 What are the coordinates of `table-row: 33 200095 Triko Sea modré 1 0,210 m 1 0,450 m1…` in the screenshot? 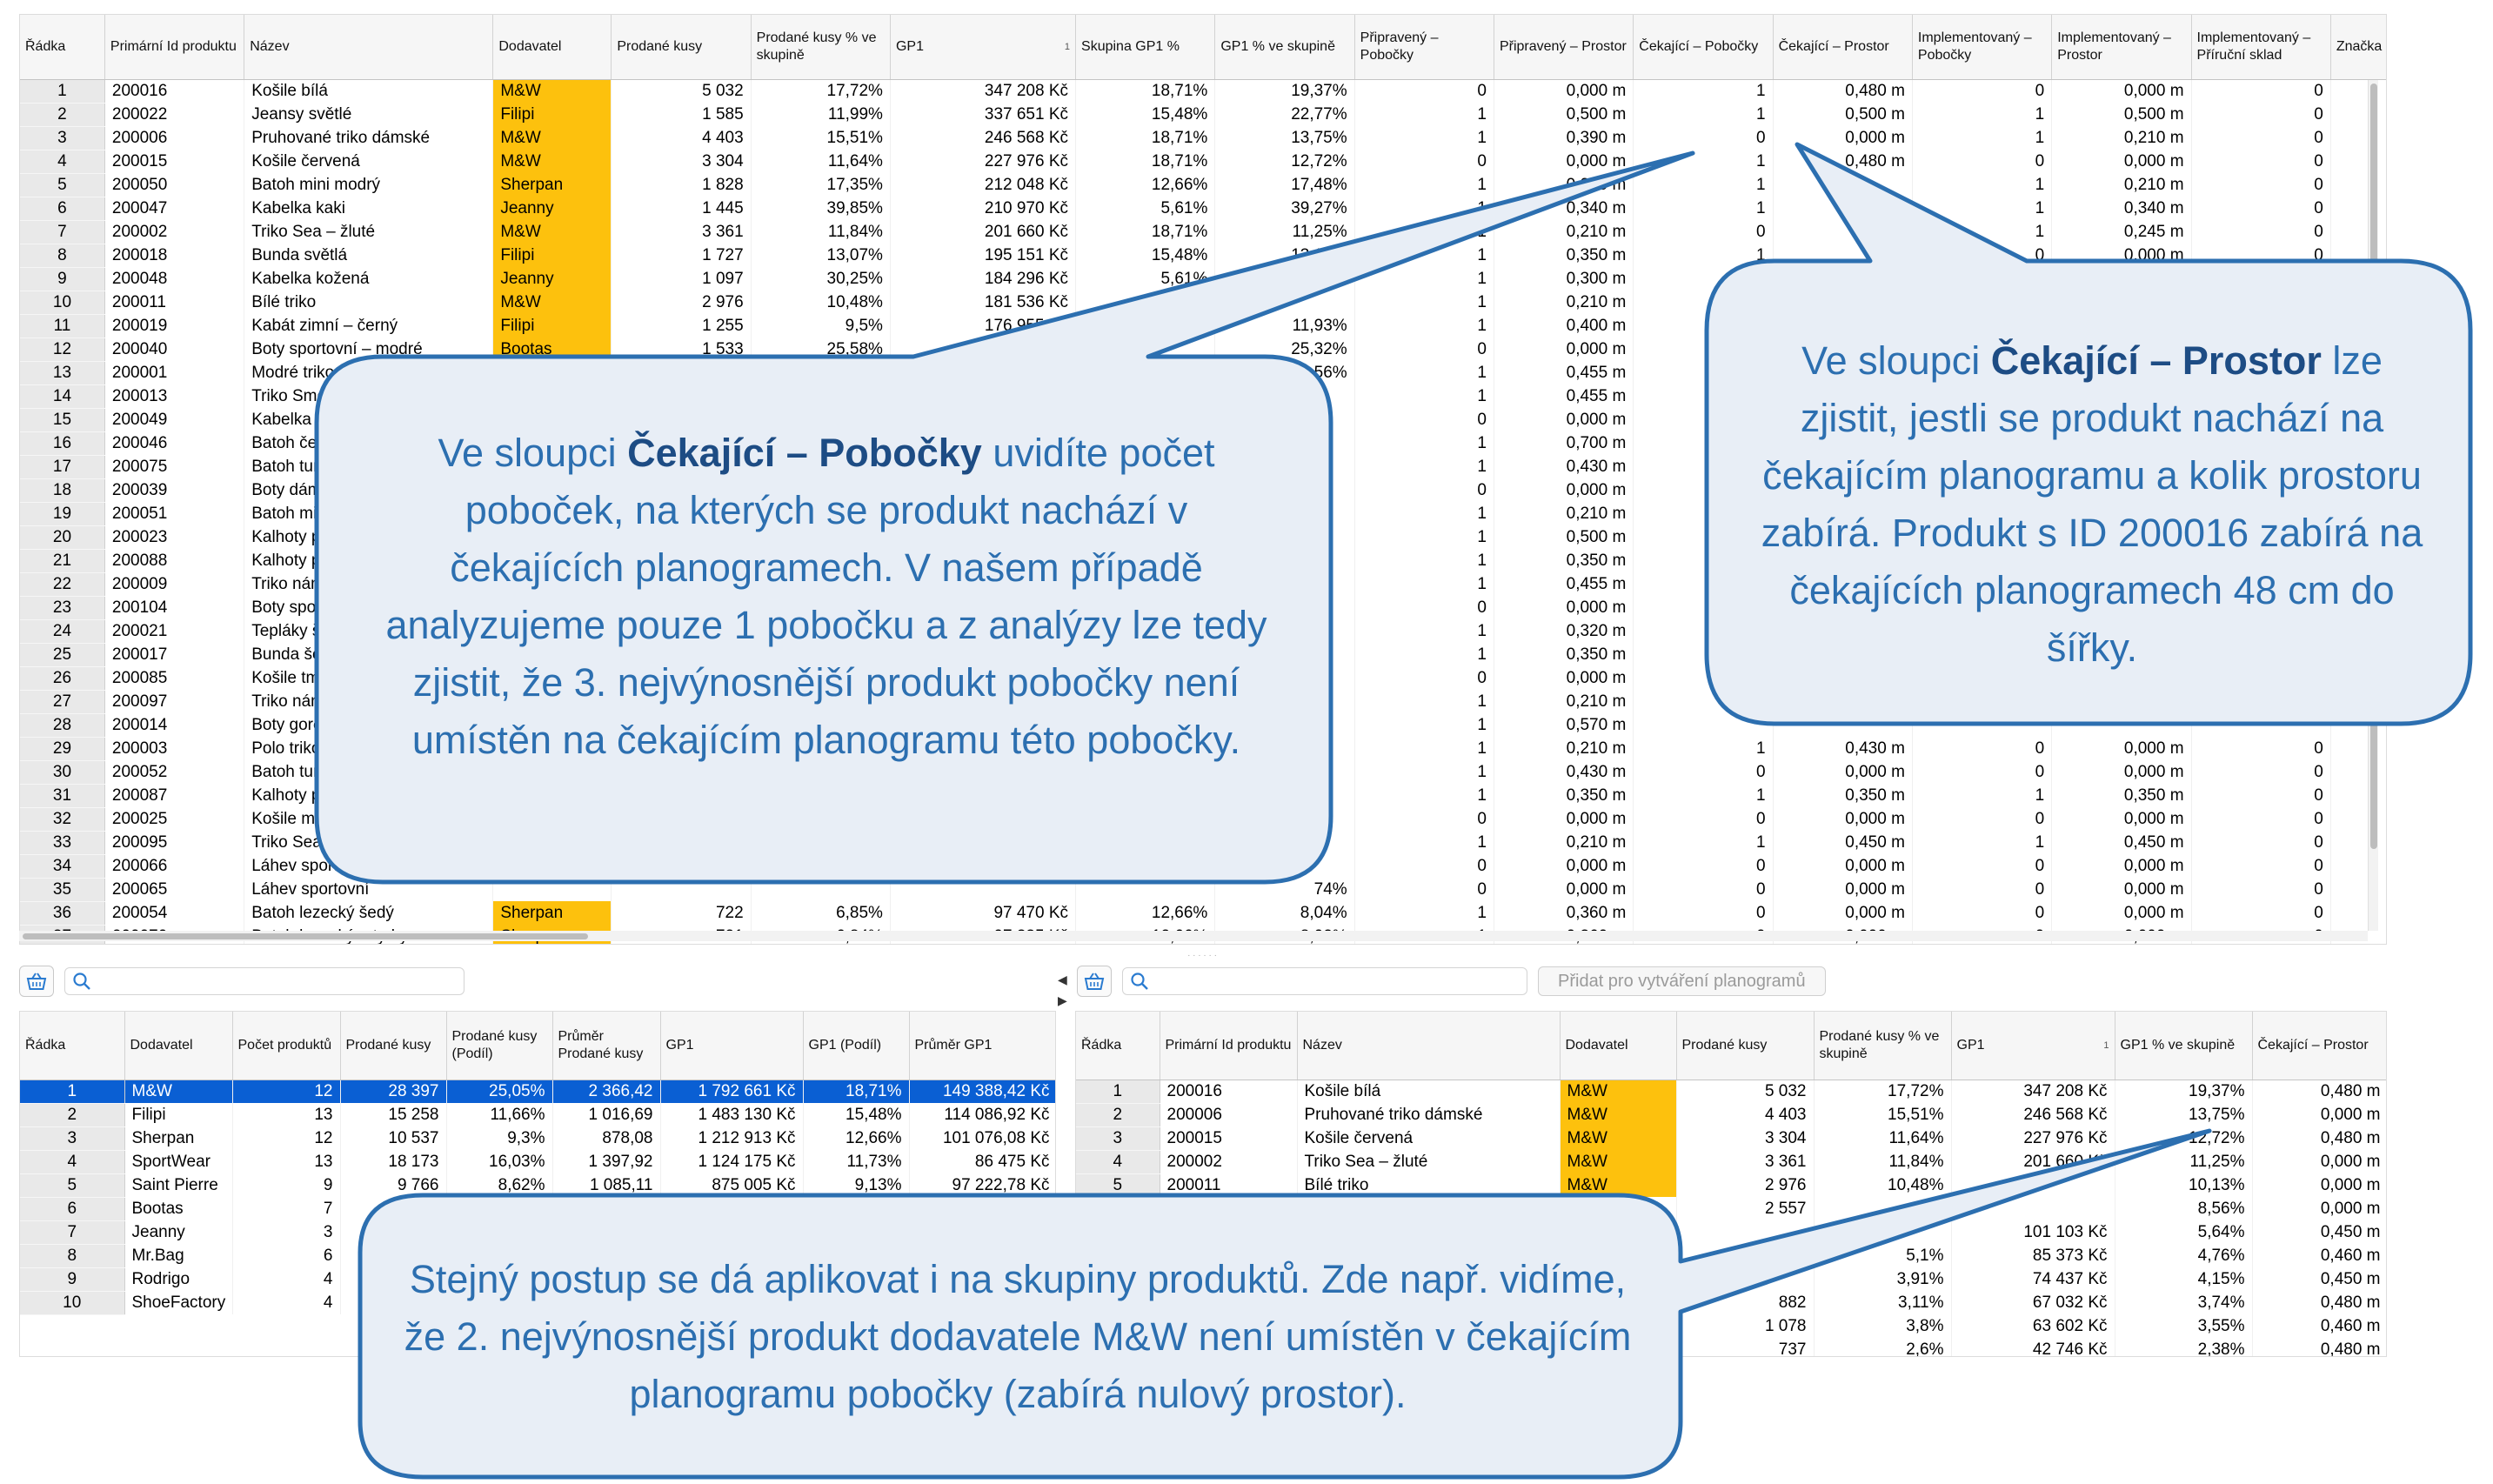 It's located at (1203, 843).